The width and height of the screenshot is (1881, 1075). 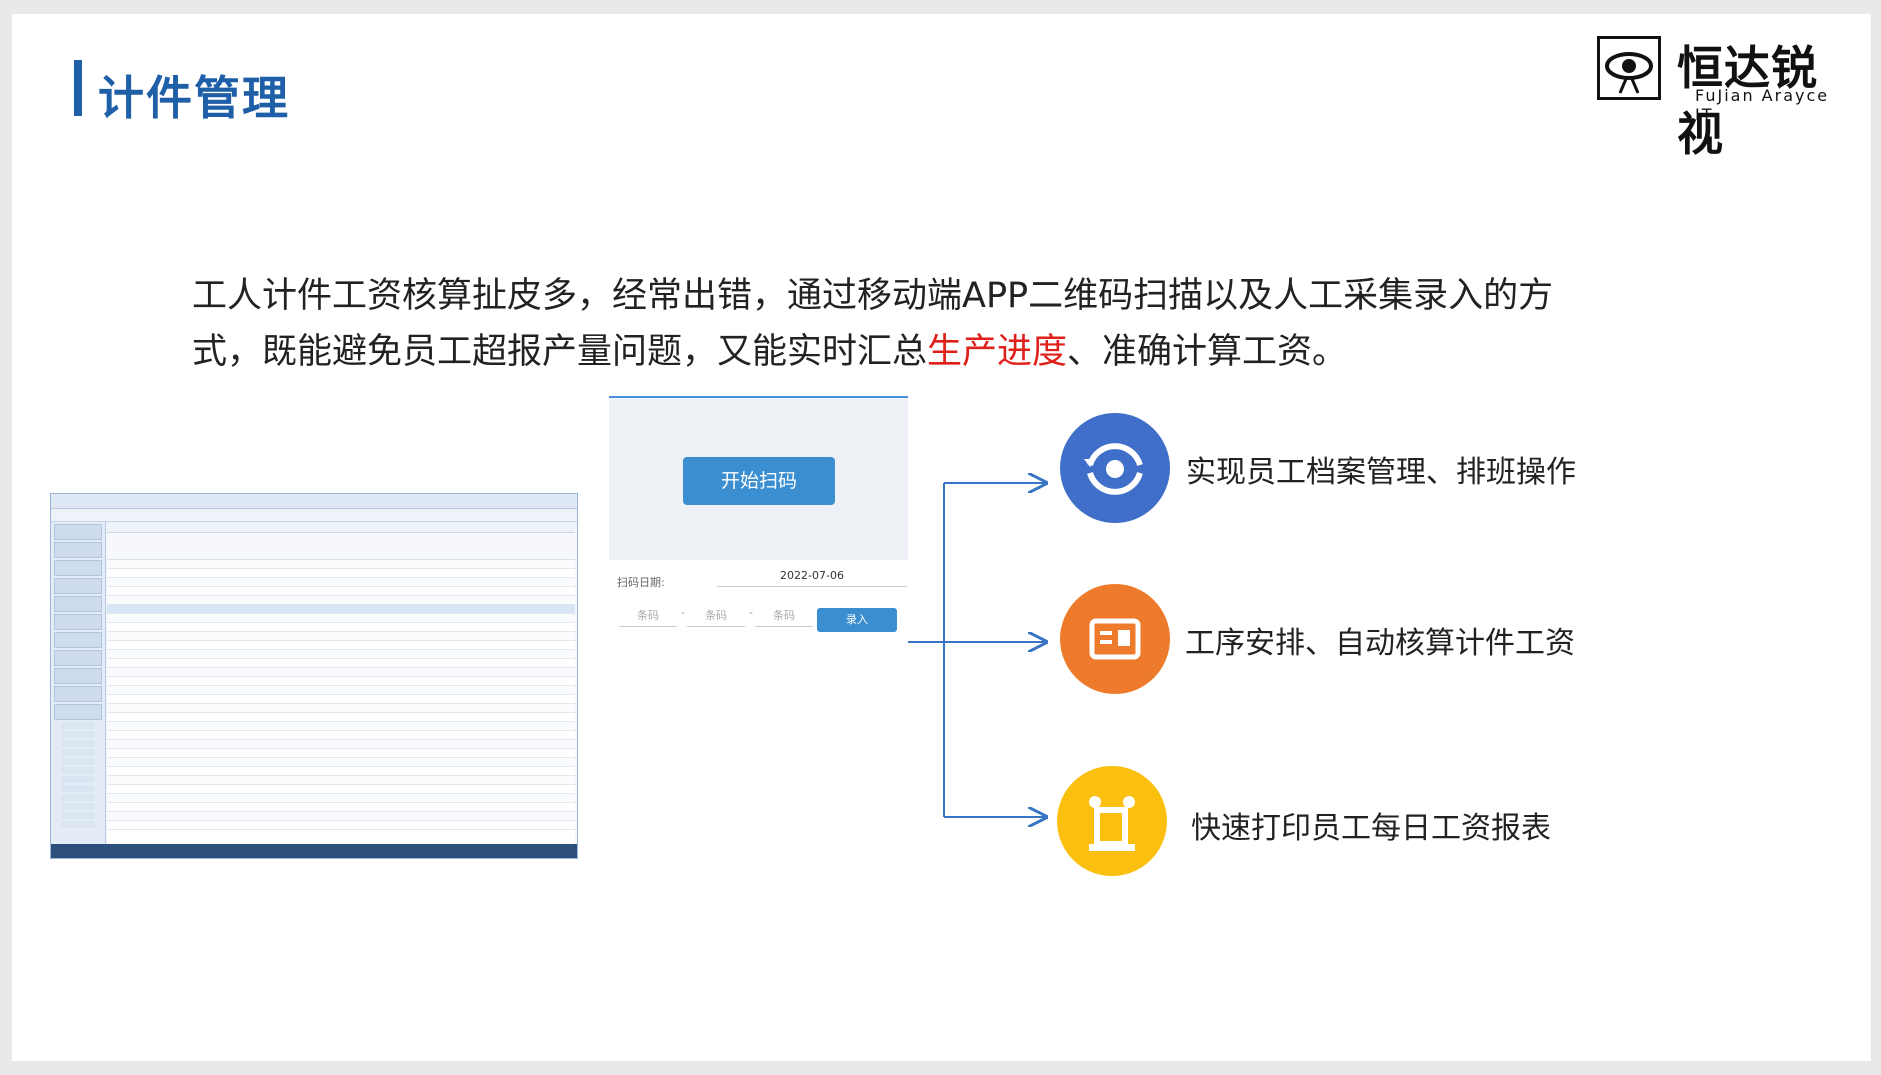 What do you see at coordinates (1371, 828) in the screenshot?
I see `feature-3-text: 快速打印员工每日工资报表` at bounding box center [1371, 828].